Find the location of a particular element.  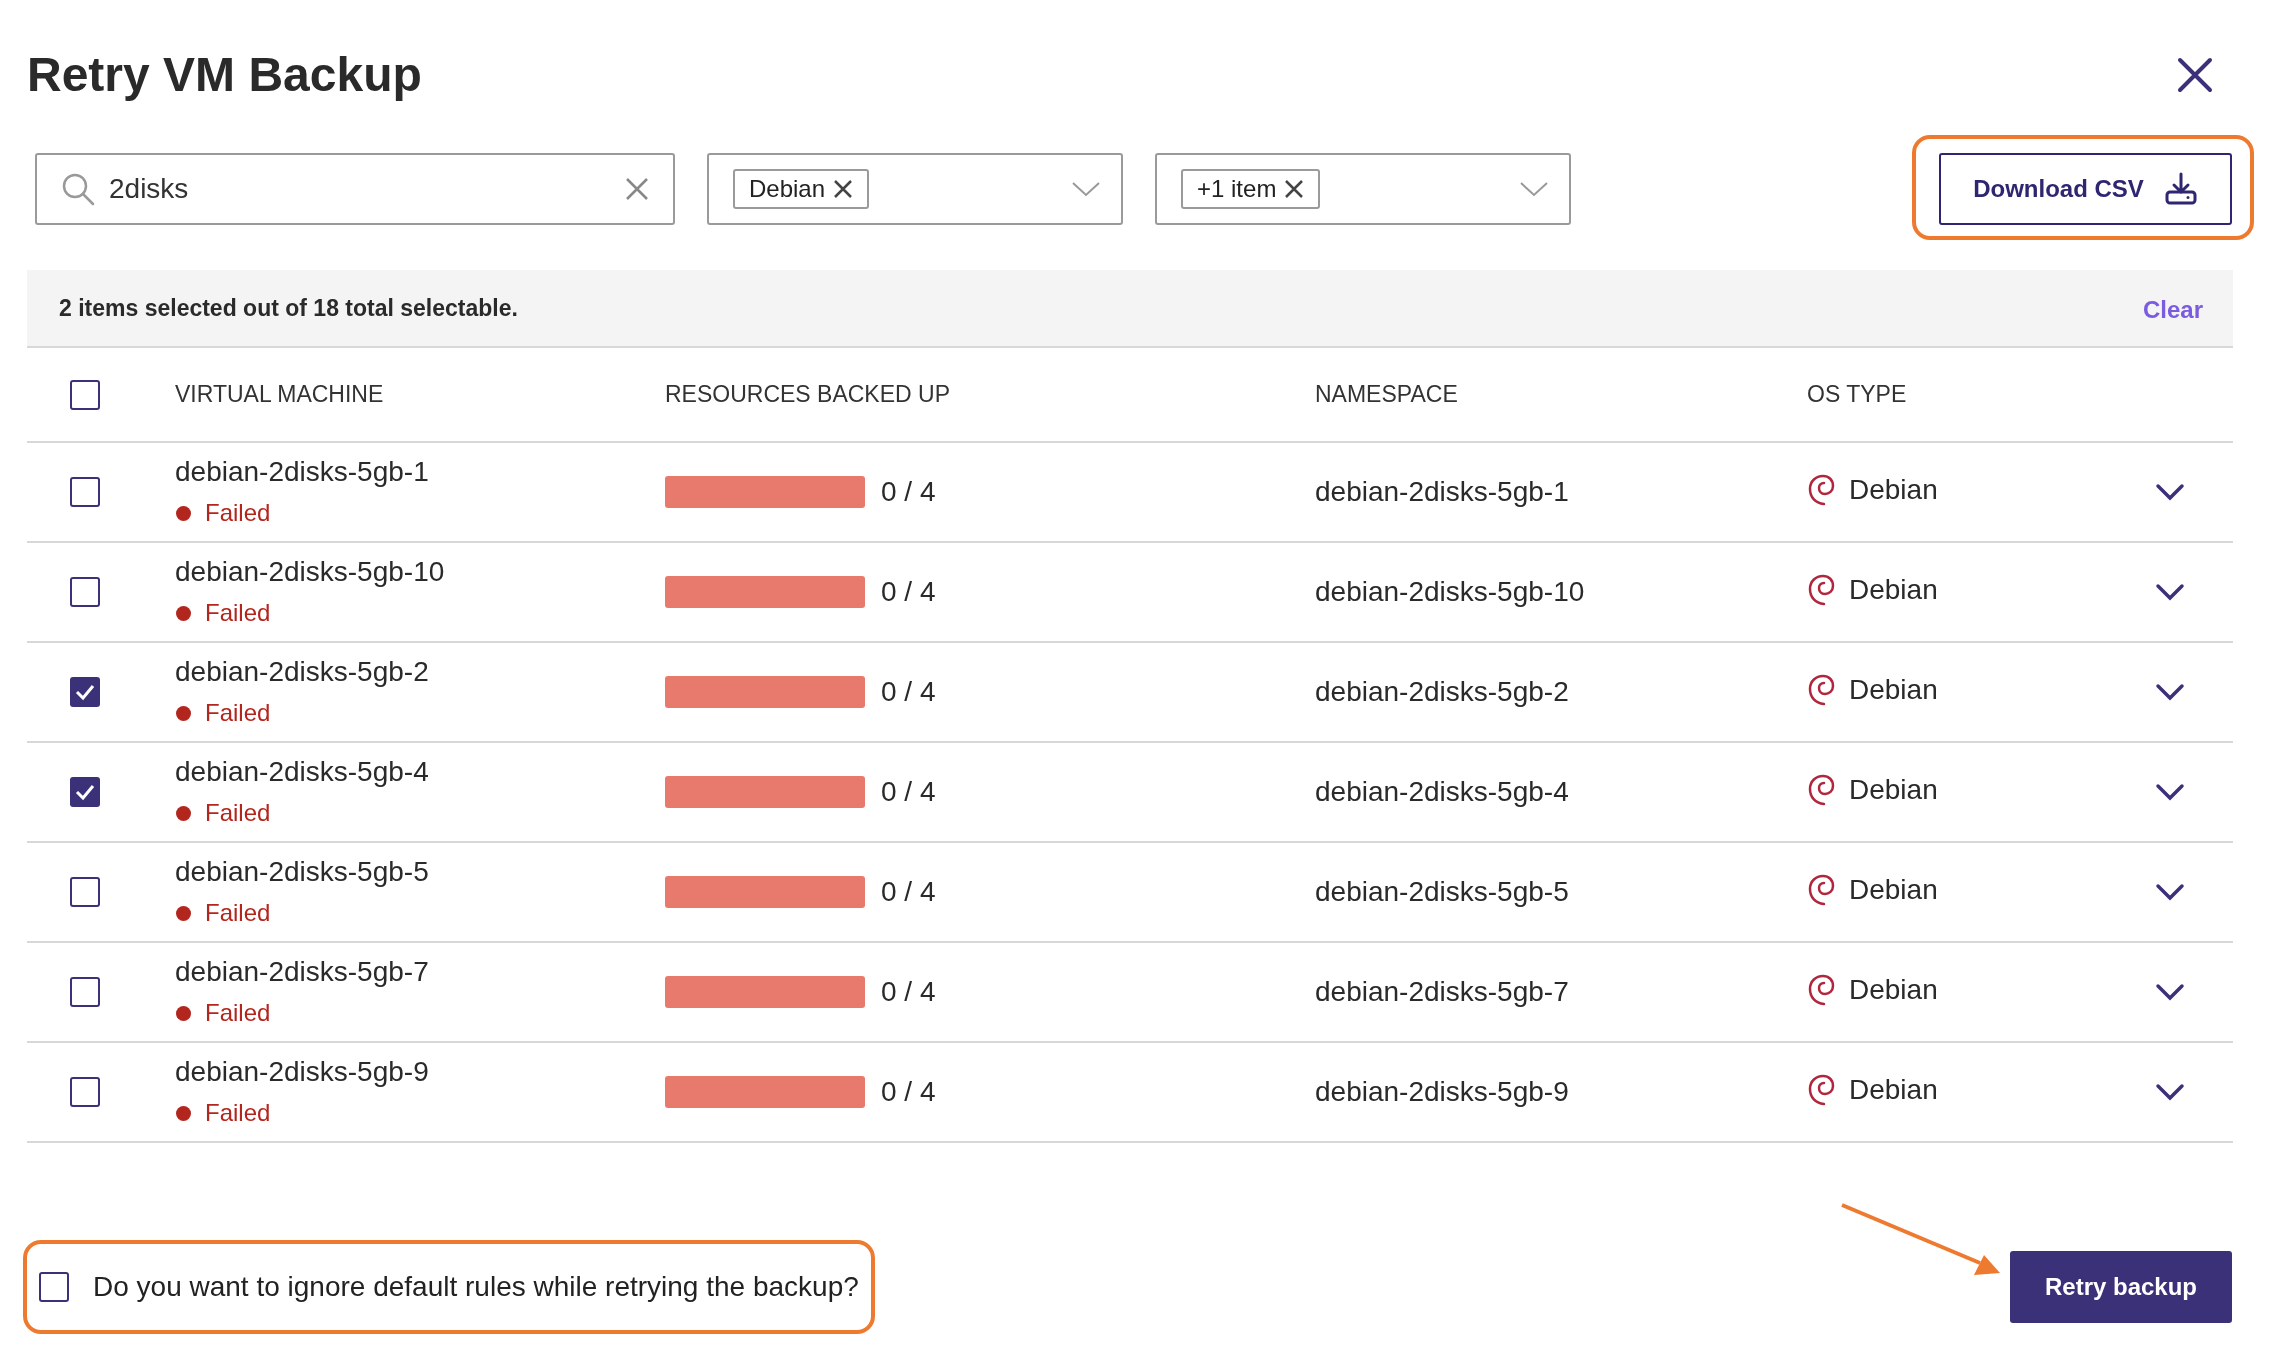

column-header: OS TYPE is located at coordinates (1857, 395).